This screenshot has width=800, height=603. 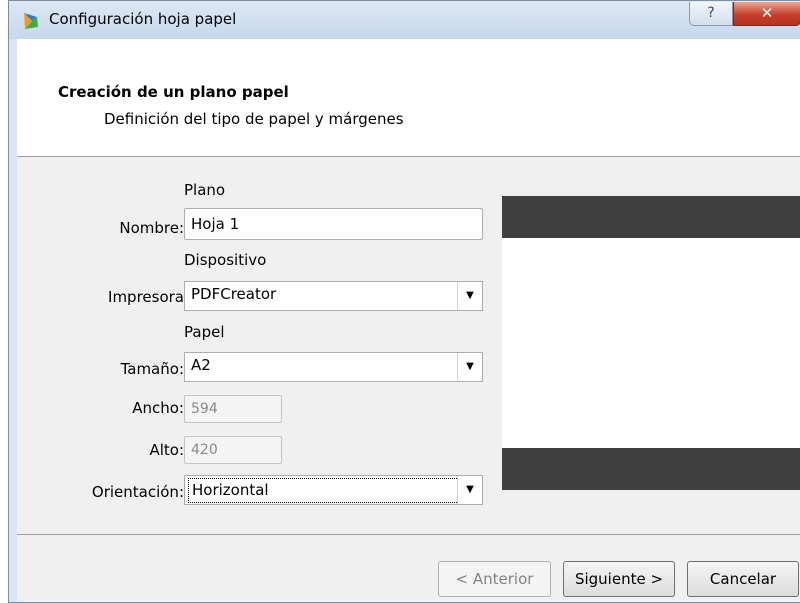 What do you see at coordinates (404, 20) in the screenshot?
I see `title-bar: Configuración hoja papel ? ✕` at bounding box center [404, 20].